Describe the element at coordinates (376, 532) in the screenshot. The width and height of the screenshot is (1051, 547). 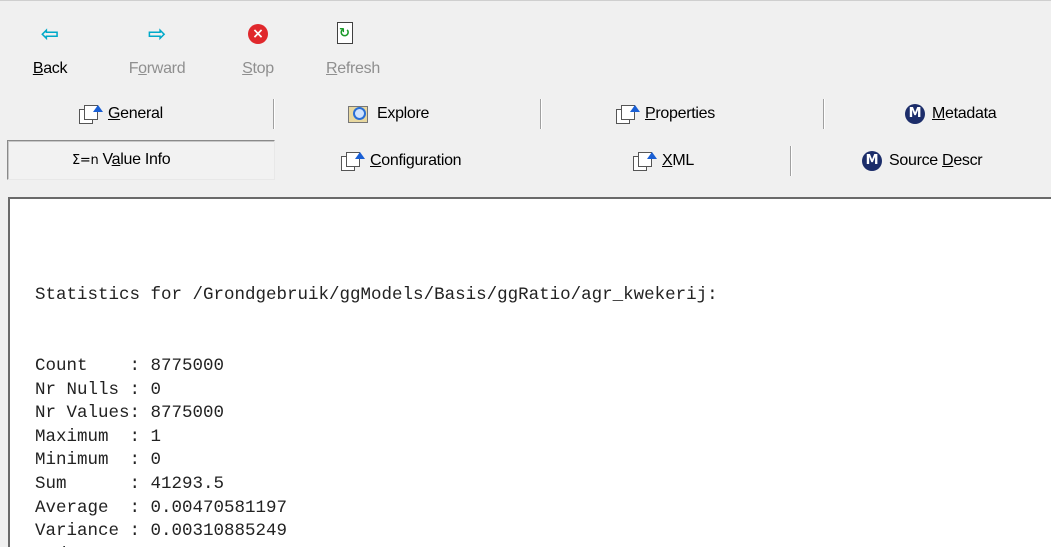
I see `statistic-row: Variance : 0.00310885249` at that location.